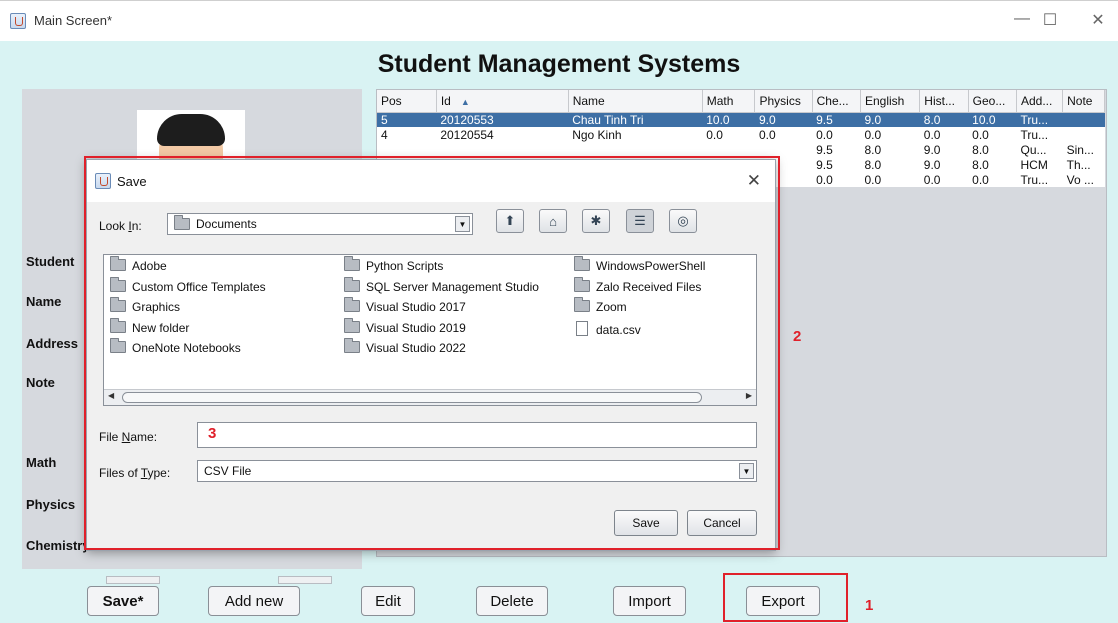 The image size is (1118, 623). Describe the element at coordinates (635, 119) in the screenshot. I see `table-cell: Chau Tinh Tri` at that location.